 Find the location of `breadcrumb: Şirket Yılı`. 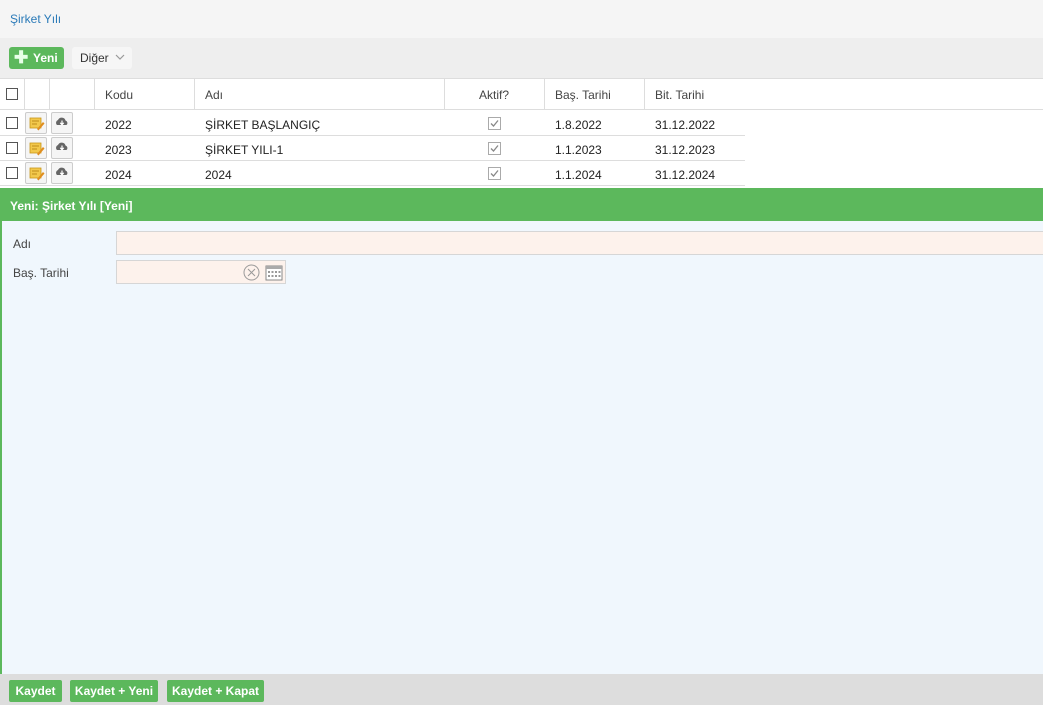

breadcrumb: Şirket Yılı is located at coordinates (35, 19).